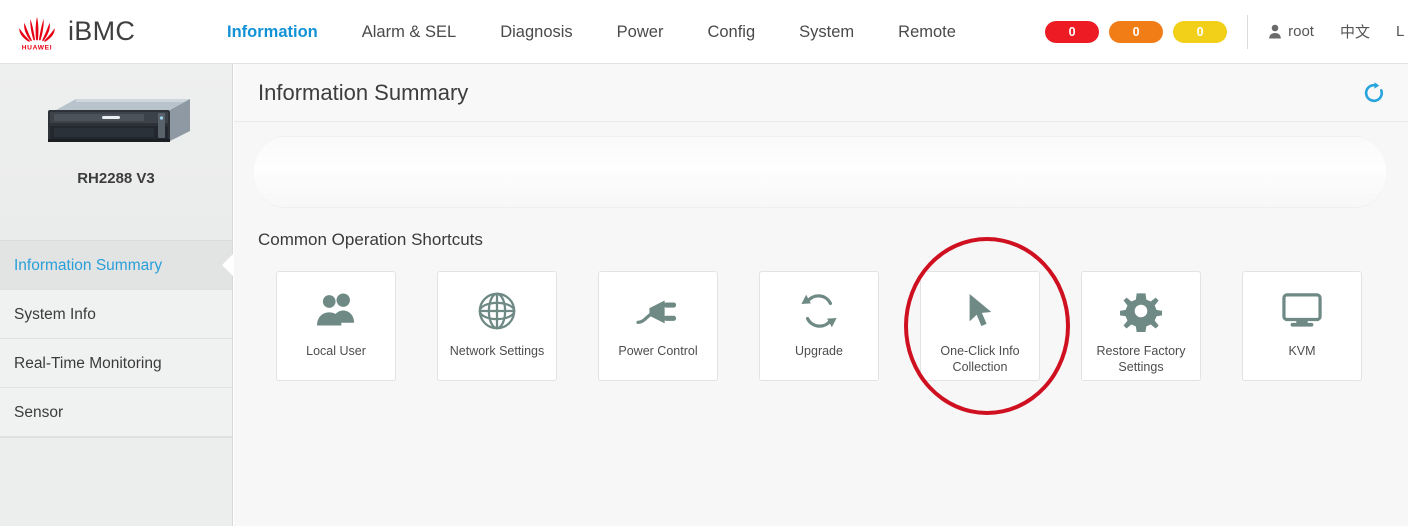 Image resolution: width=1408 pixels, height=526 pixels. Describe the element at coordinates (116, 121) in the screenshot. I see `rack-server-image` at that location.